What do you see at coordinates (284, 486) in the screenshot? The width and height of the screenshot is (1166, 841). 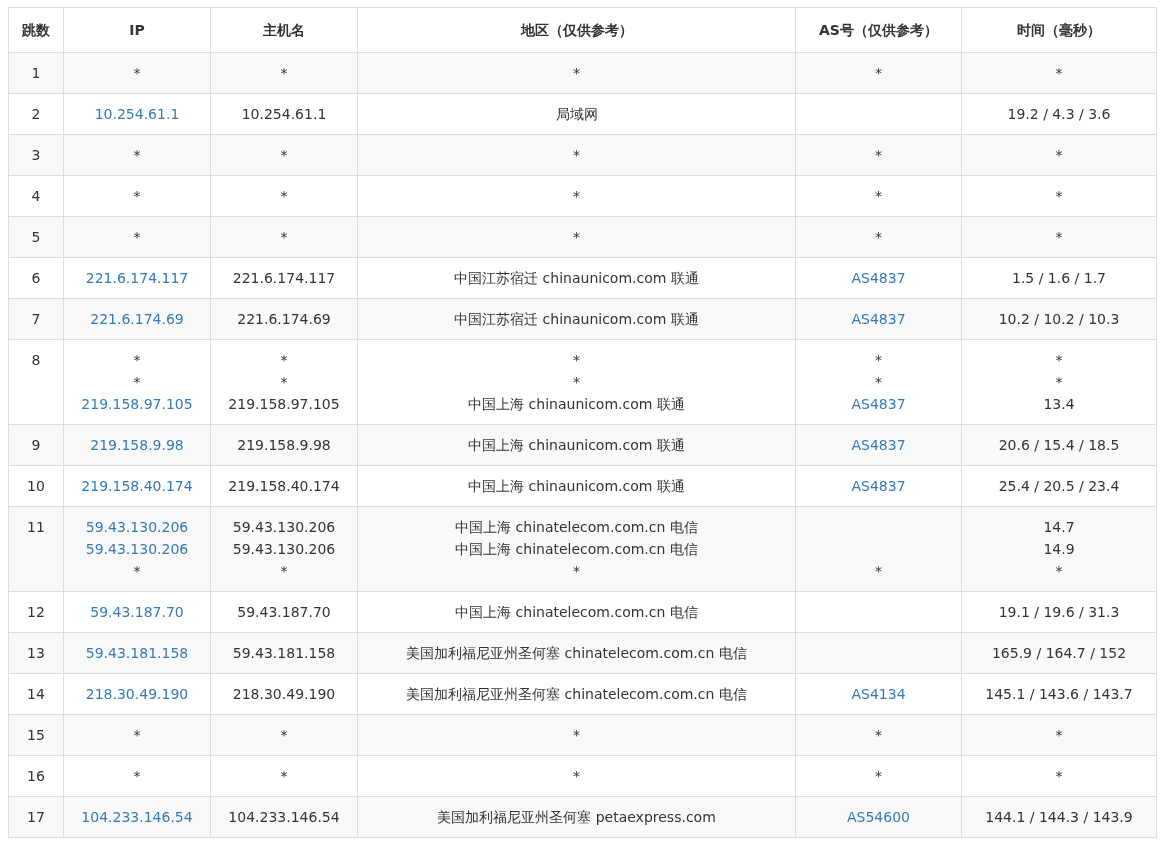 I see `hostname-text: 219.158.40.174` at bounding box center [284, 486].